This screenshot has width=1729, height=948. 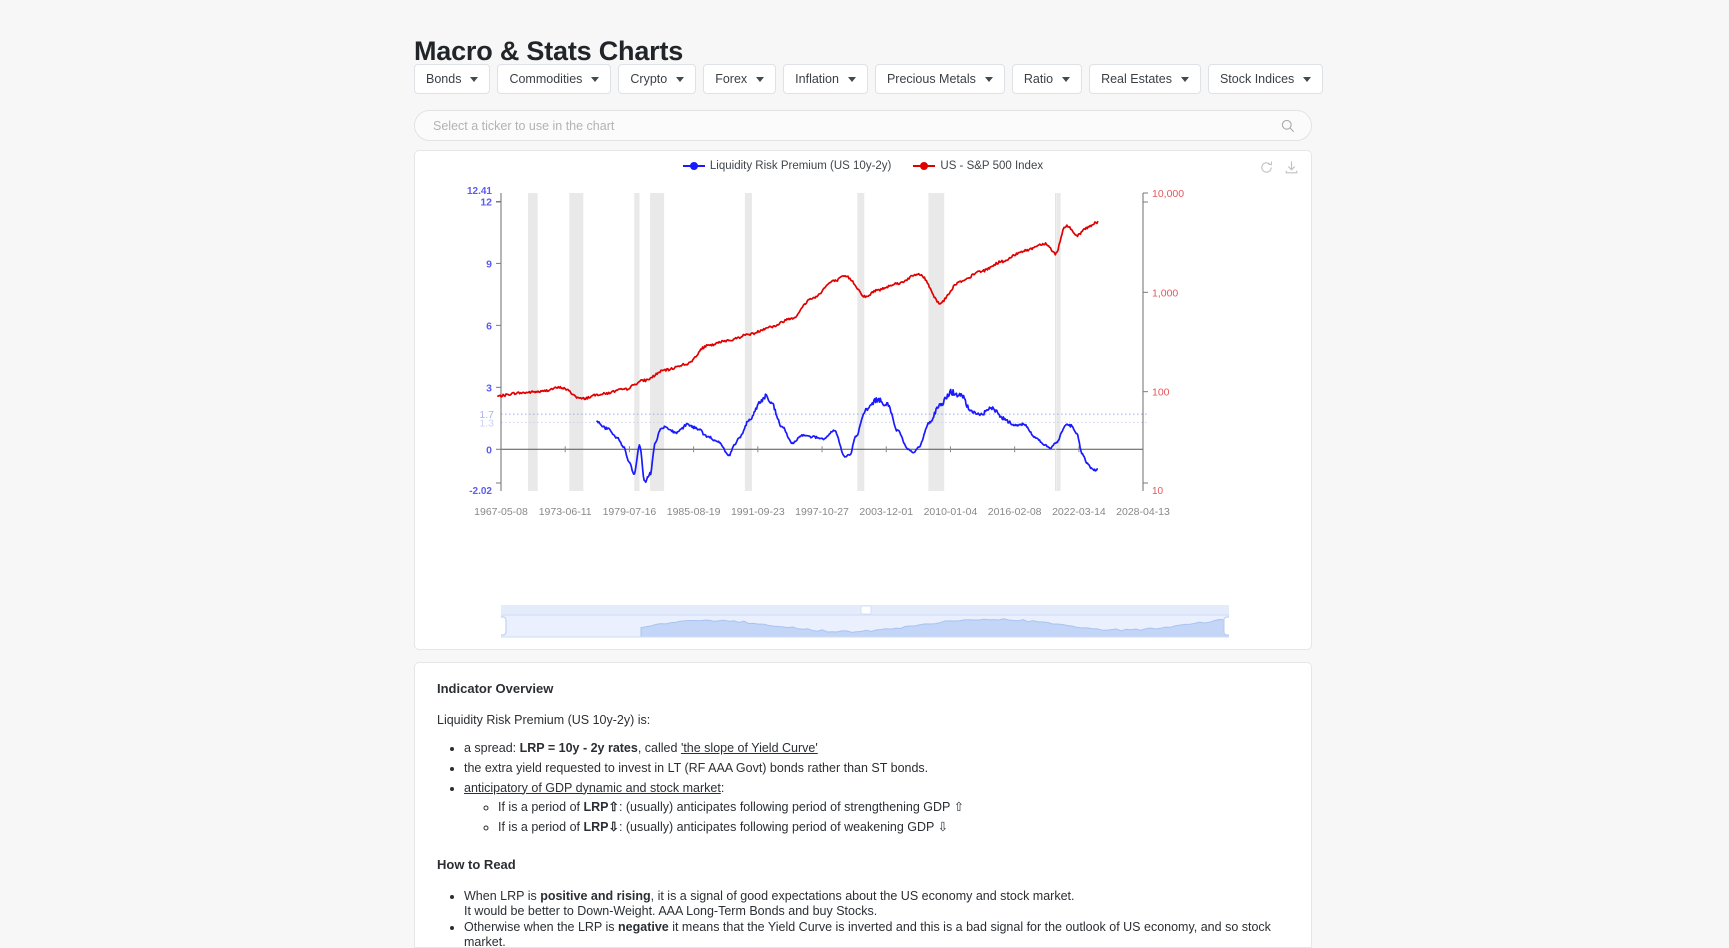 I want to click on nav-button-ratio: Ratio, so click(x=1047, y=79).